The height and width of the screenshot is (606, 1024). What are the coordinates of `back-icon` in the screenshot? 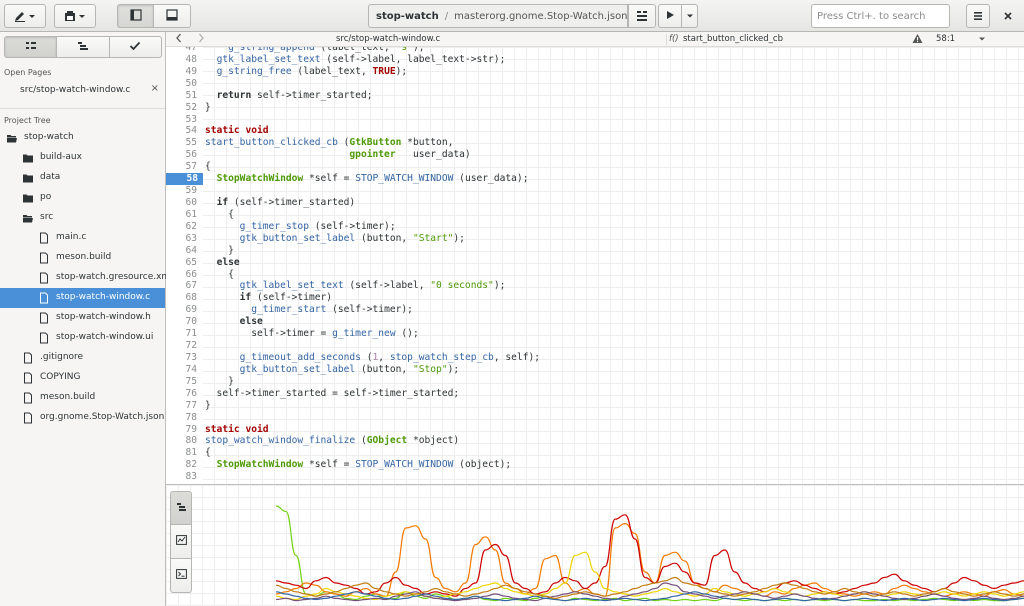 It's located at (179, 39).